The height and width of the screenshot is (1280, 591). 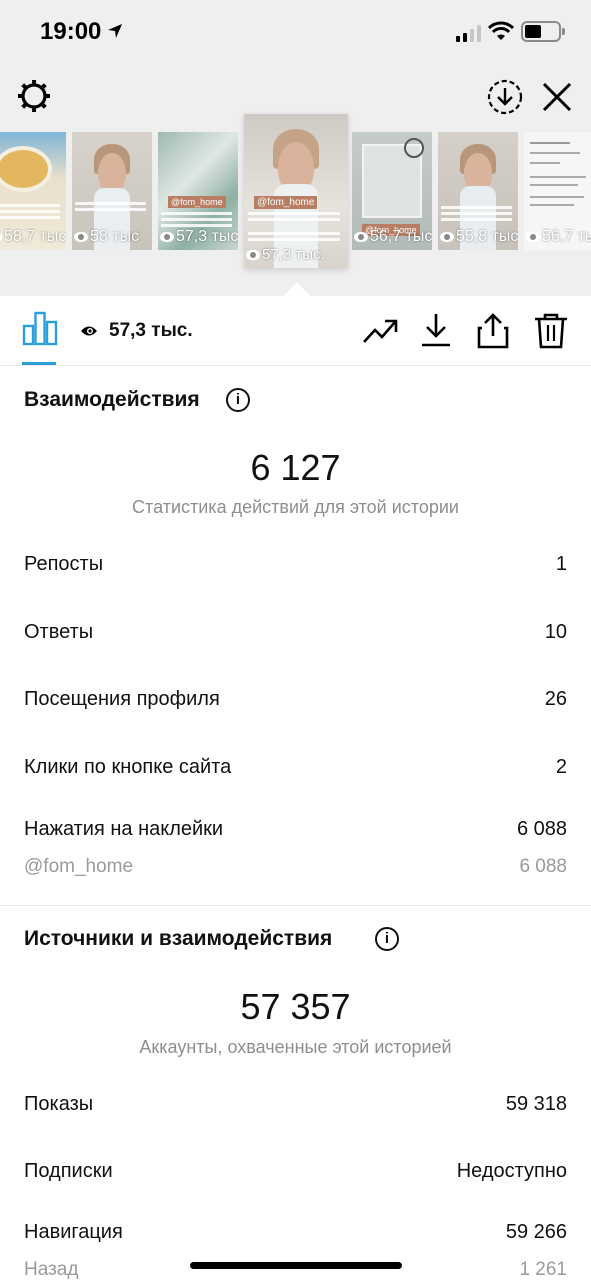 What do you see at coordinates (380, 331) in the screenshot?
I see `trending-icon` at bounding box center [380, 331].